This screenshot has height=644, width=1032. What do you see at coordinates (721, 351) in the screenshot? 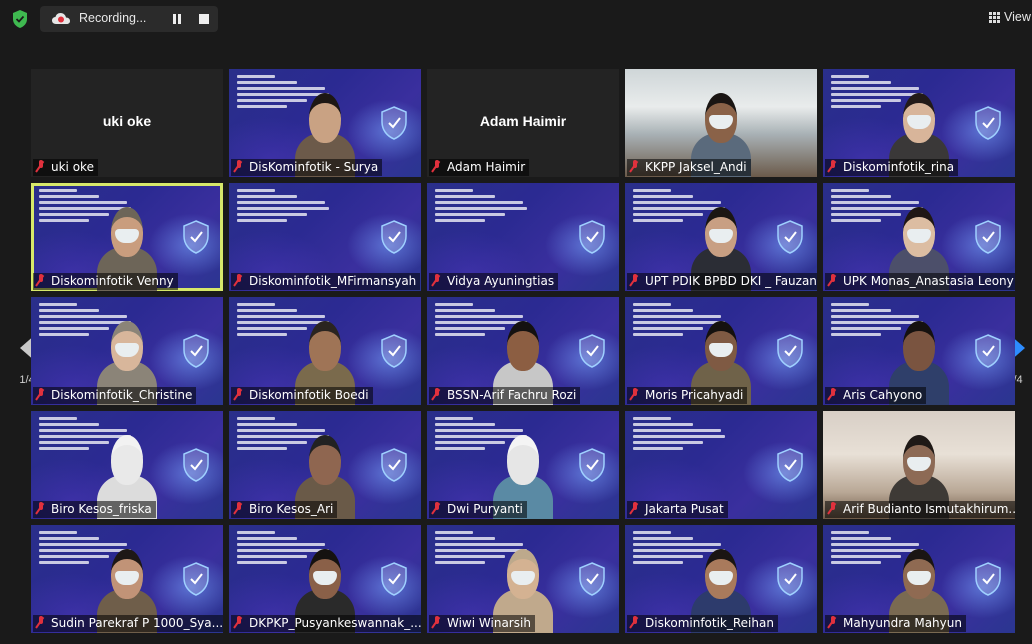
I see `participant-tile: Moris Pricahyadi` at bounding box center [721, 351].